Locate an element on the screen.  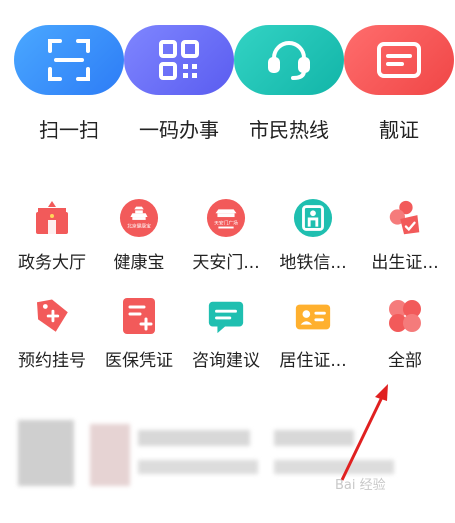
card-icon is located at coordinates (399, 60).